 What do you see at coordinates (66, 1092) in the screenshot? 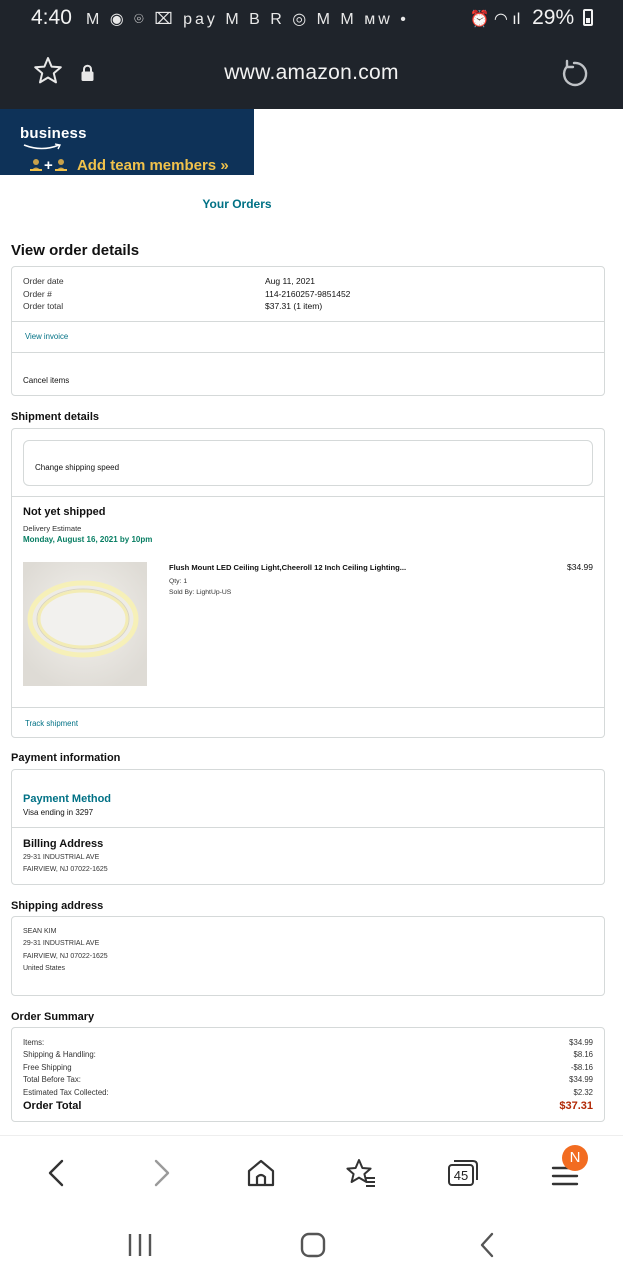
I see `summary-label: Estimated Tax Collected:` at bounding box center [66, 1092].